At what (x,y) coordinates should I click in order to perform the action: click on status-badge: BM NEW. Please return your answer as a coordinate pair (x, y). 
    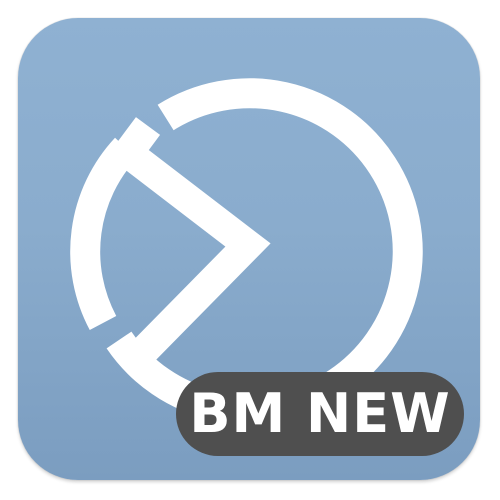
    Looking at the image, I should click on (320, 414).